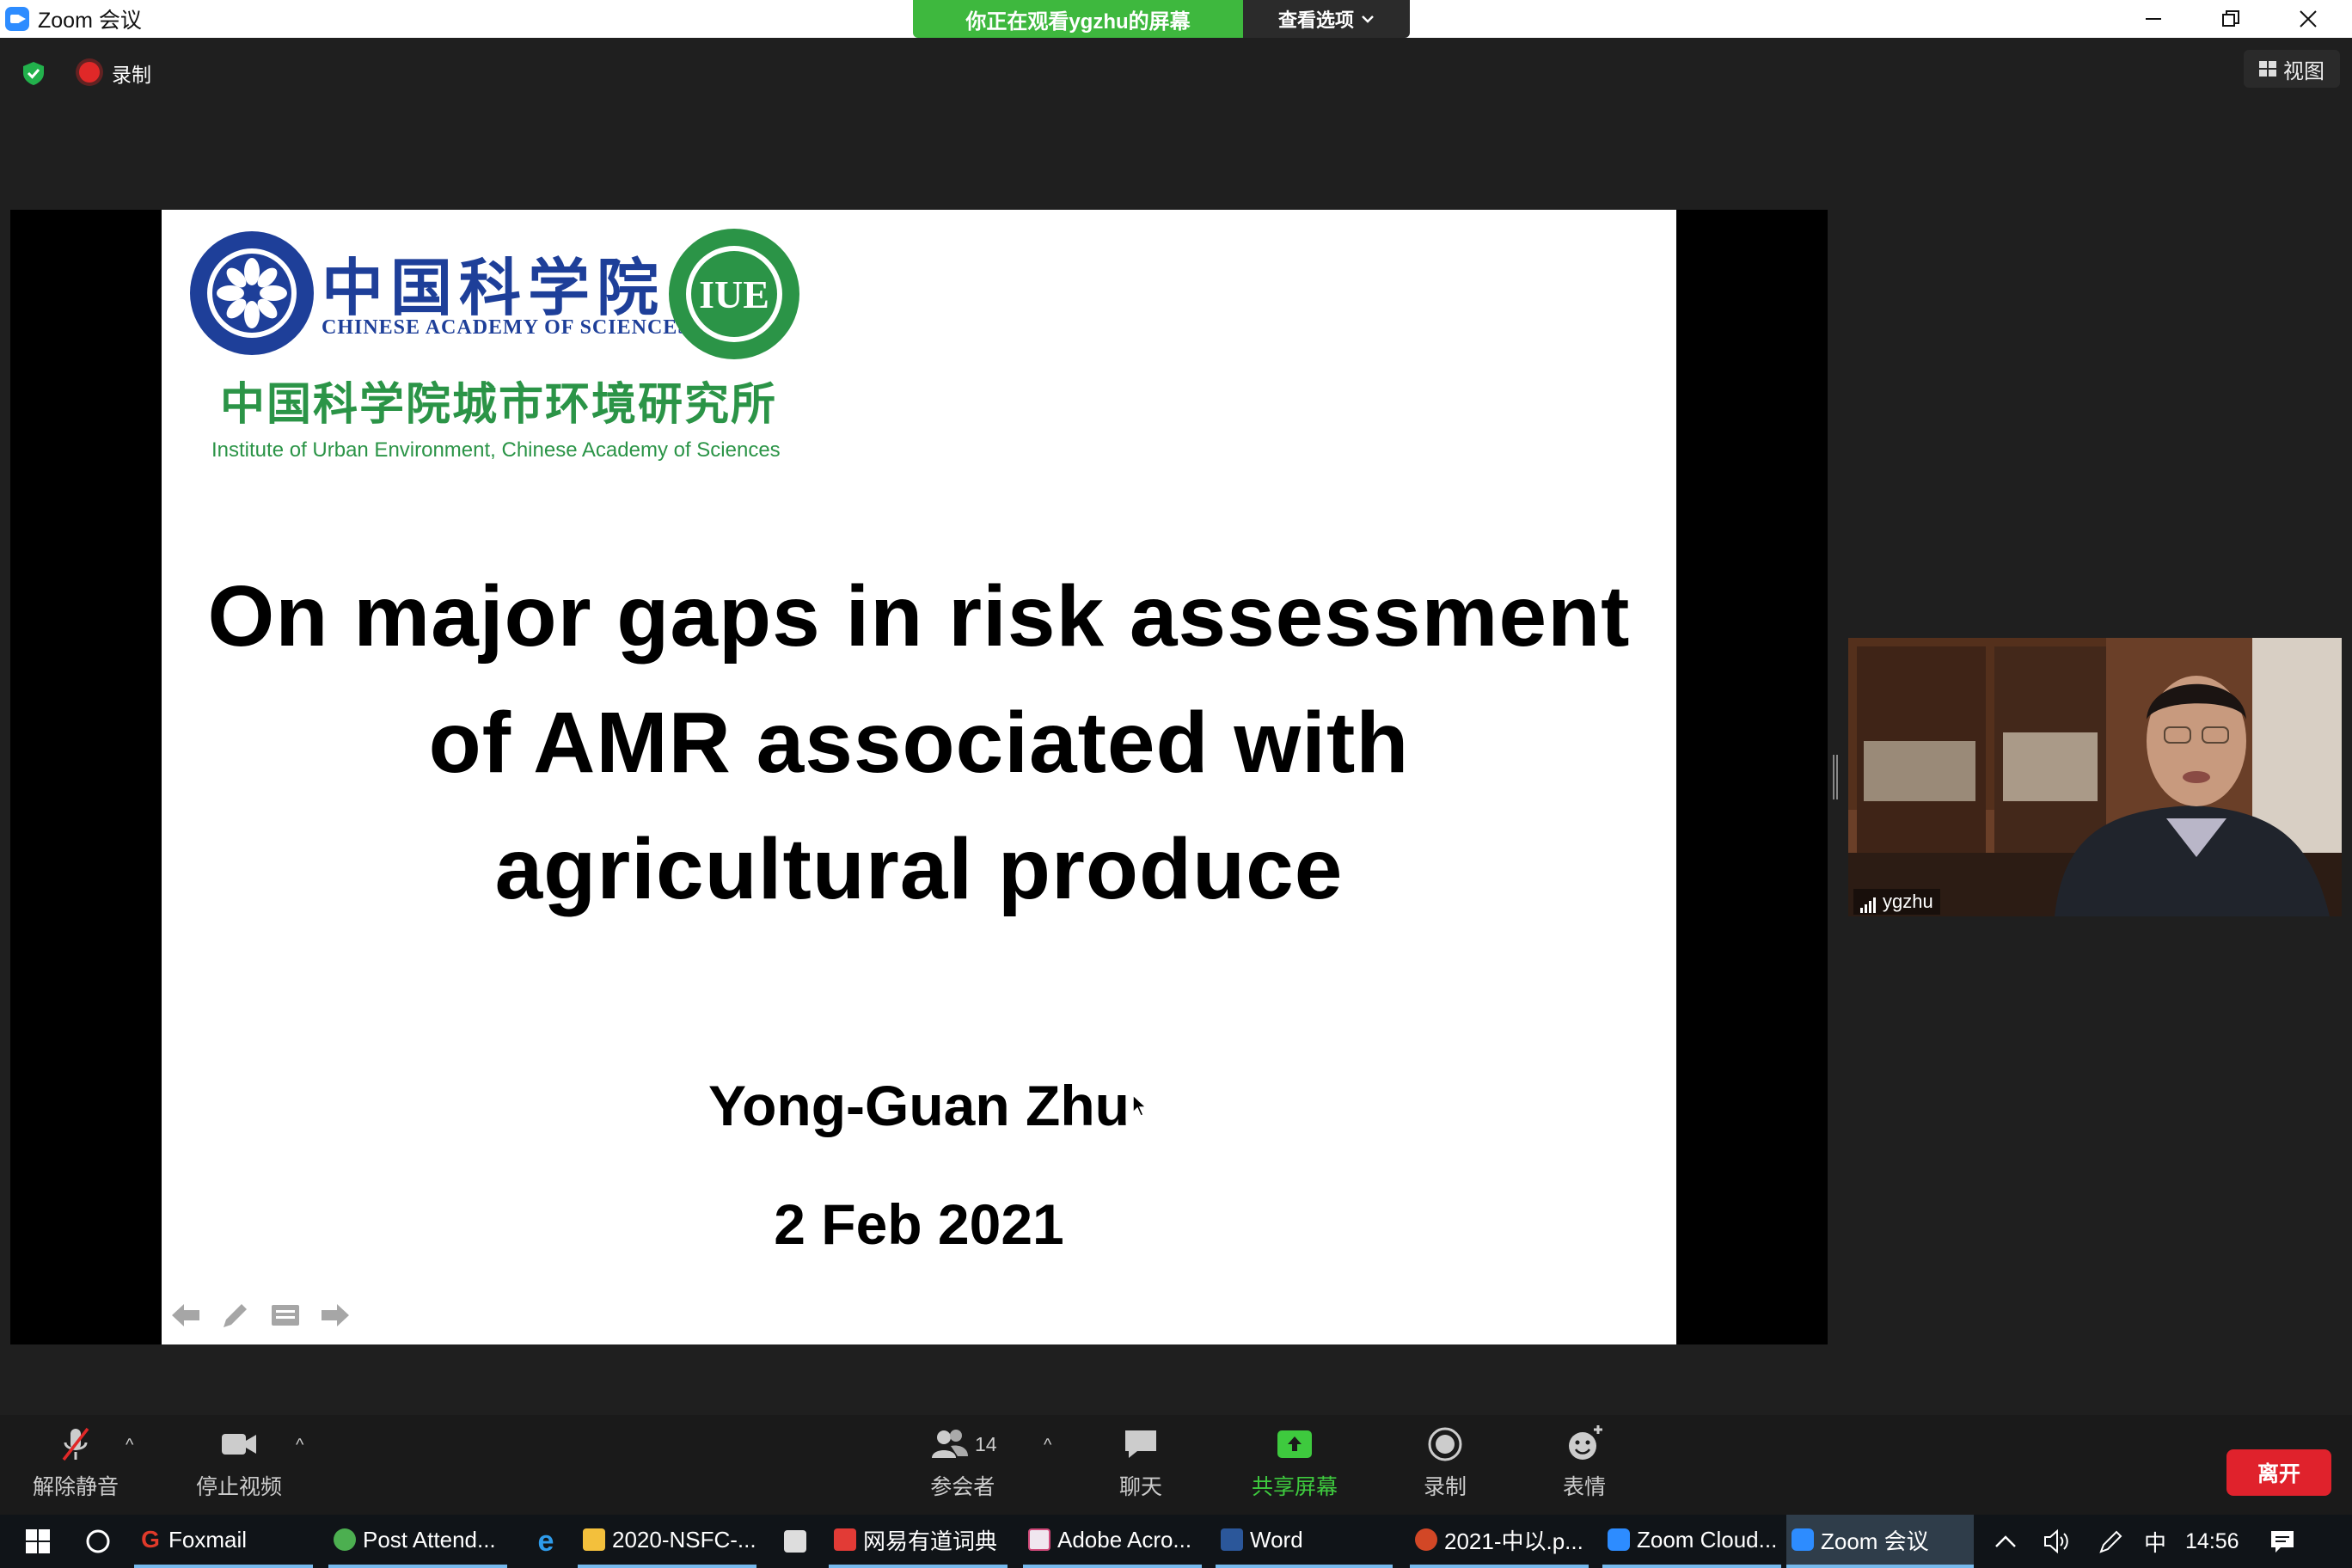 This screenshot has height=1568, width=2352. I want to click on minimize-icon, so click(2153, 19).